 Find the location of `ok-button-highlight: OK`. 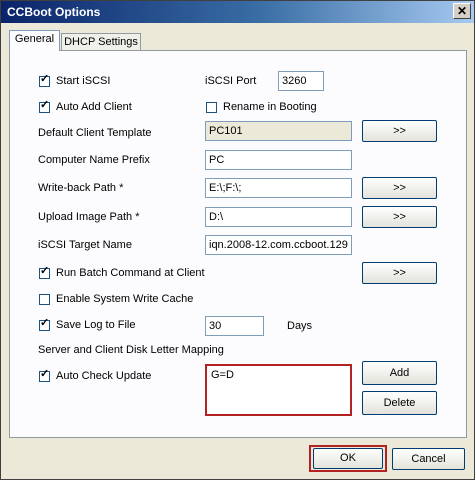

ok-button-highlight: OK is located at coordinates (348, 458).